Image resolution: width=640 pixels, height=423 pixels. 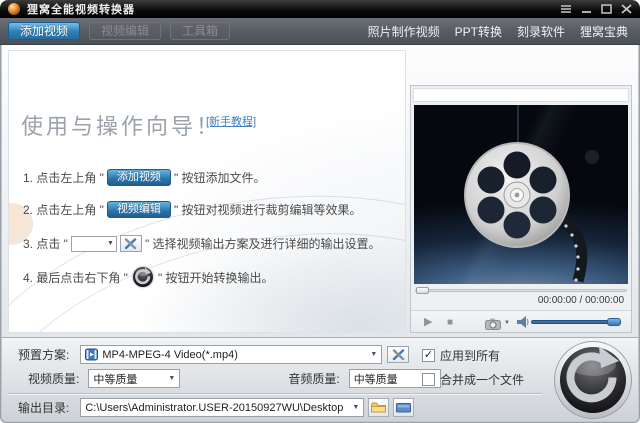 I want to click on wizard-heading: 使用与操作向导！, so click(x=121, y=126).